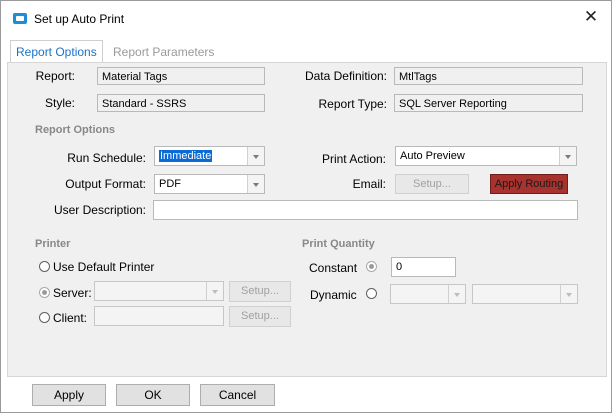 The width and height of the screenshot is (612, 413). What do you see at coordinates (163, 52) in the screenshot?
I see `tab-report-parameters: Report Parameters` at bounding box center [163, 52].